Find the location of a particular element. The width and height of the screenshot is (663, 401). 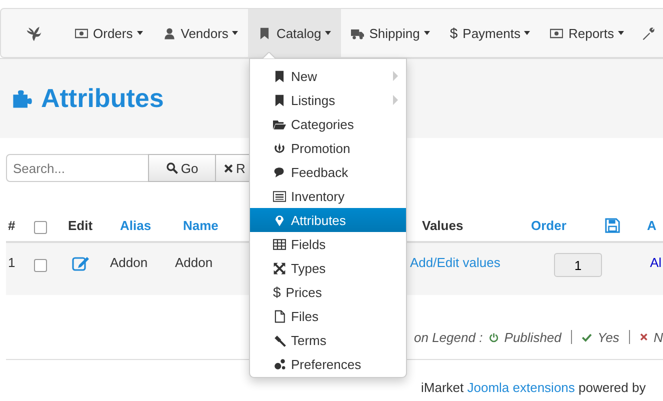

menu-item: Files is located at coordinates (328, 316).